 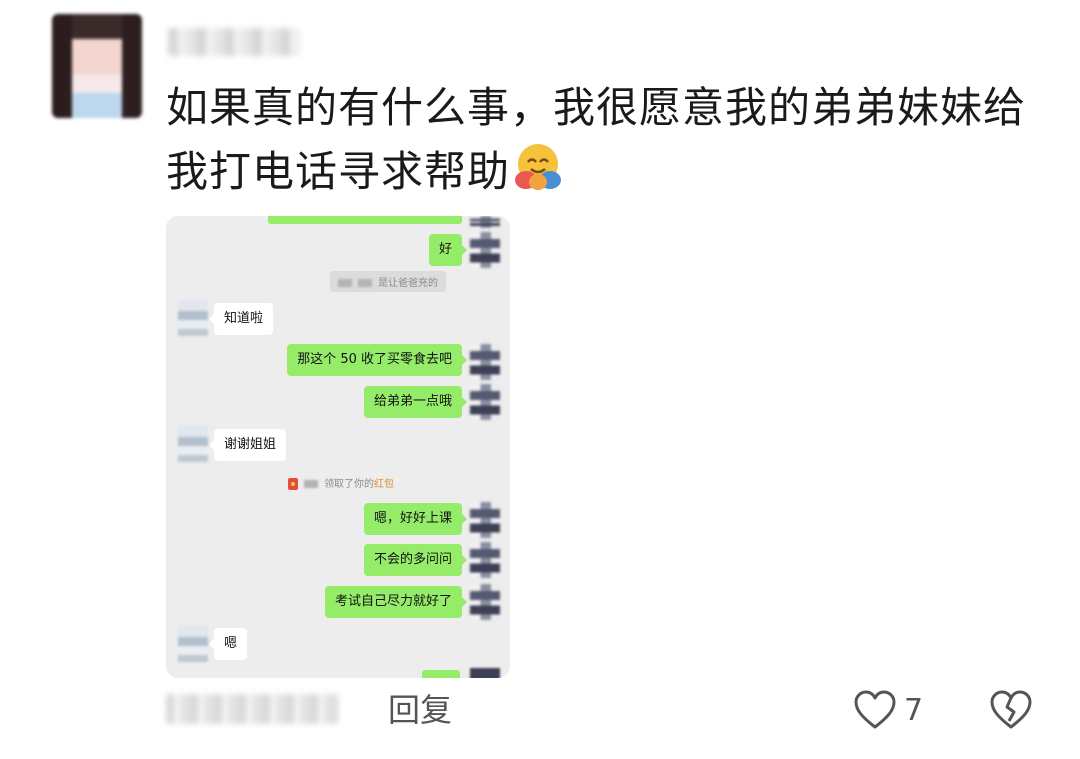 What do you see at coordinates (247, 445) in the screenshot?
I see `chat-bubble-received: 谢谢姐姐` at bounding box center [247, 445].